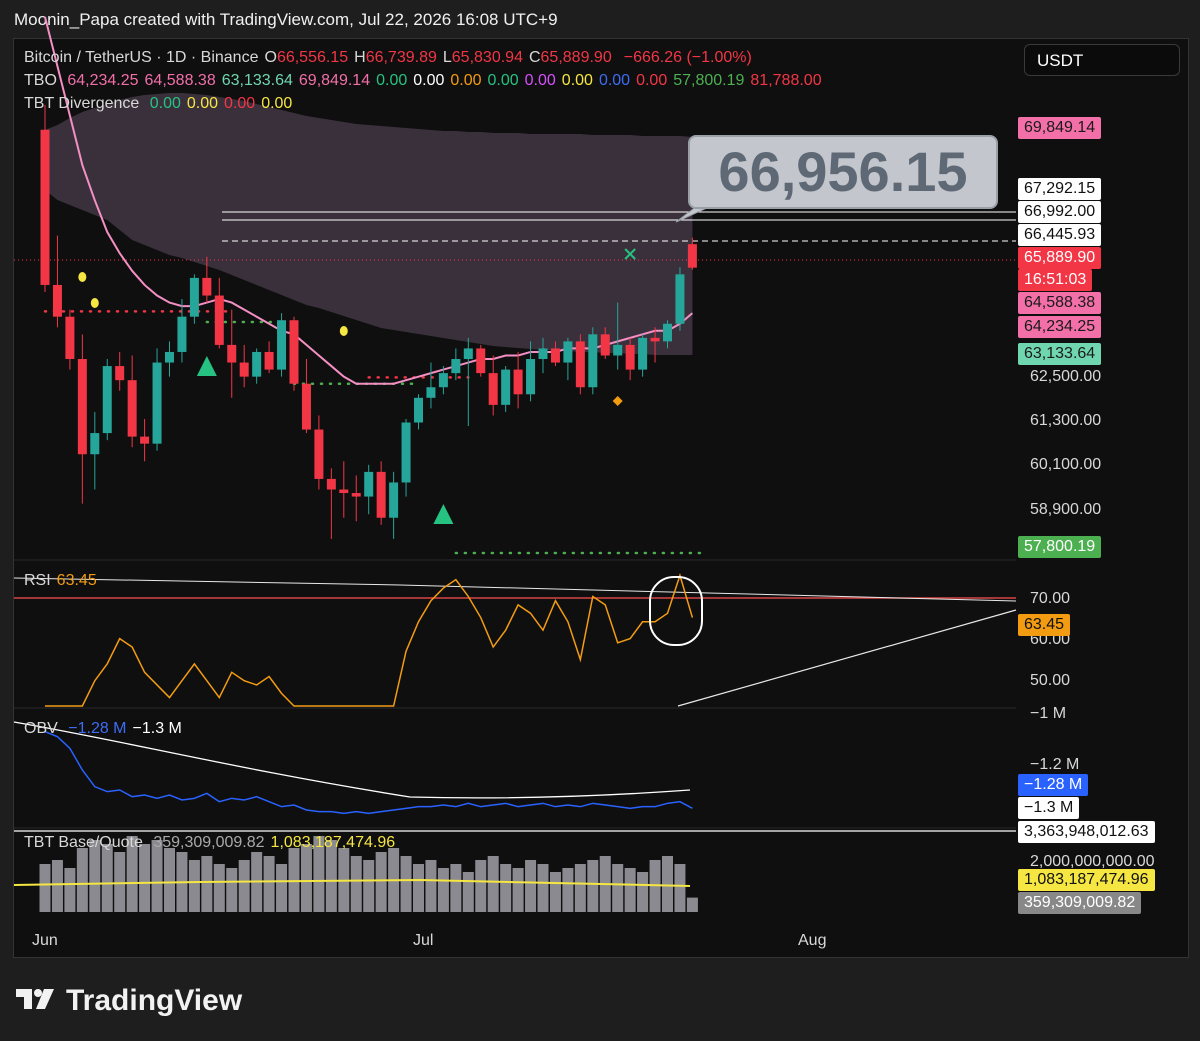  I want to click on obv-tag-1: −1.3 M, so click(1049, 808).